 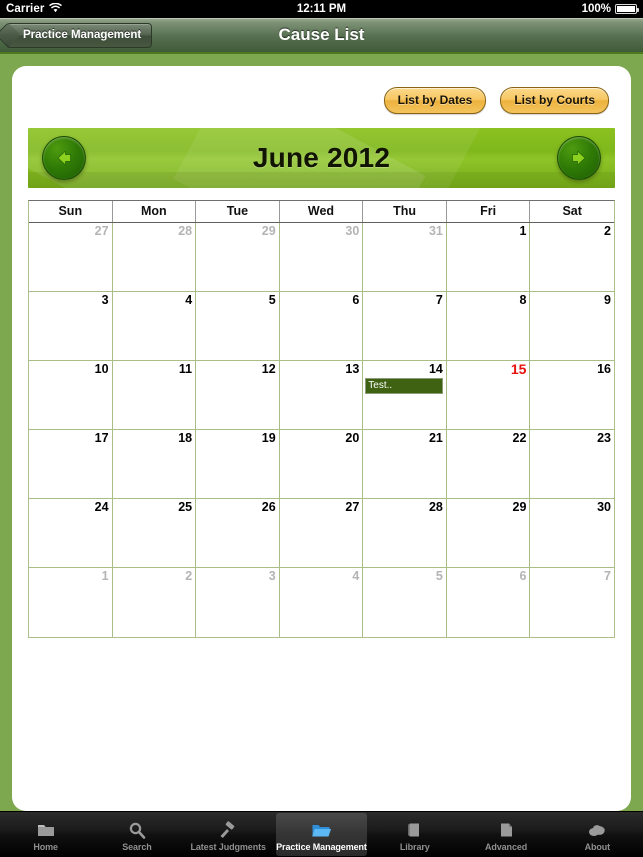 I want to click on calendar-day-number: 17, so click(x=101, y=438).